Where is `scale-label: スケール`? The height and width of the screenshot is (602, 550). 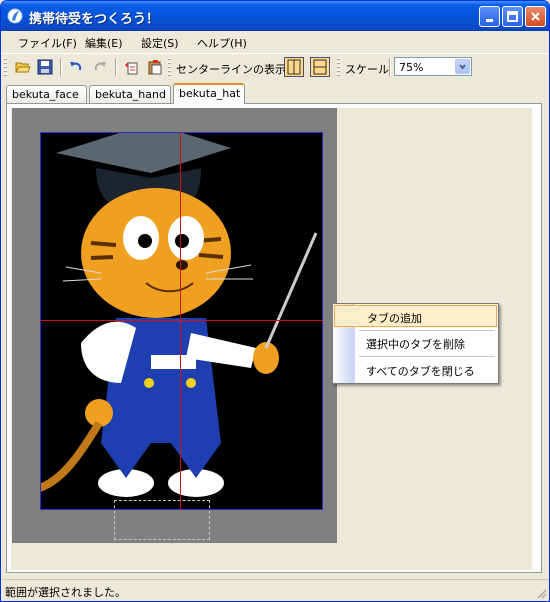 scale-label: スケール is located at coordinates (367, 69).